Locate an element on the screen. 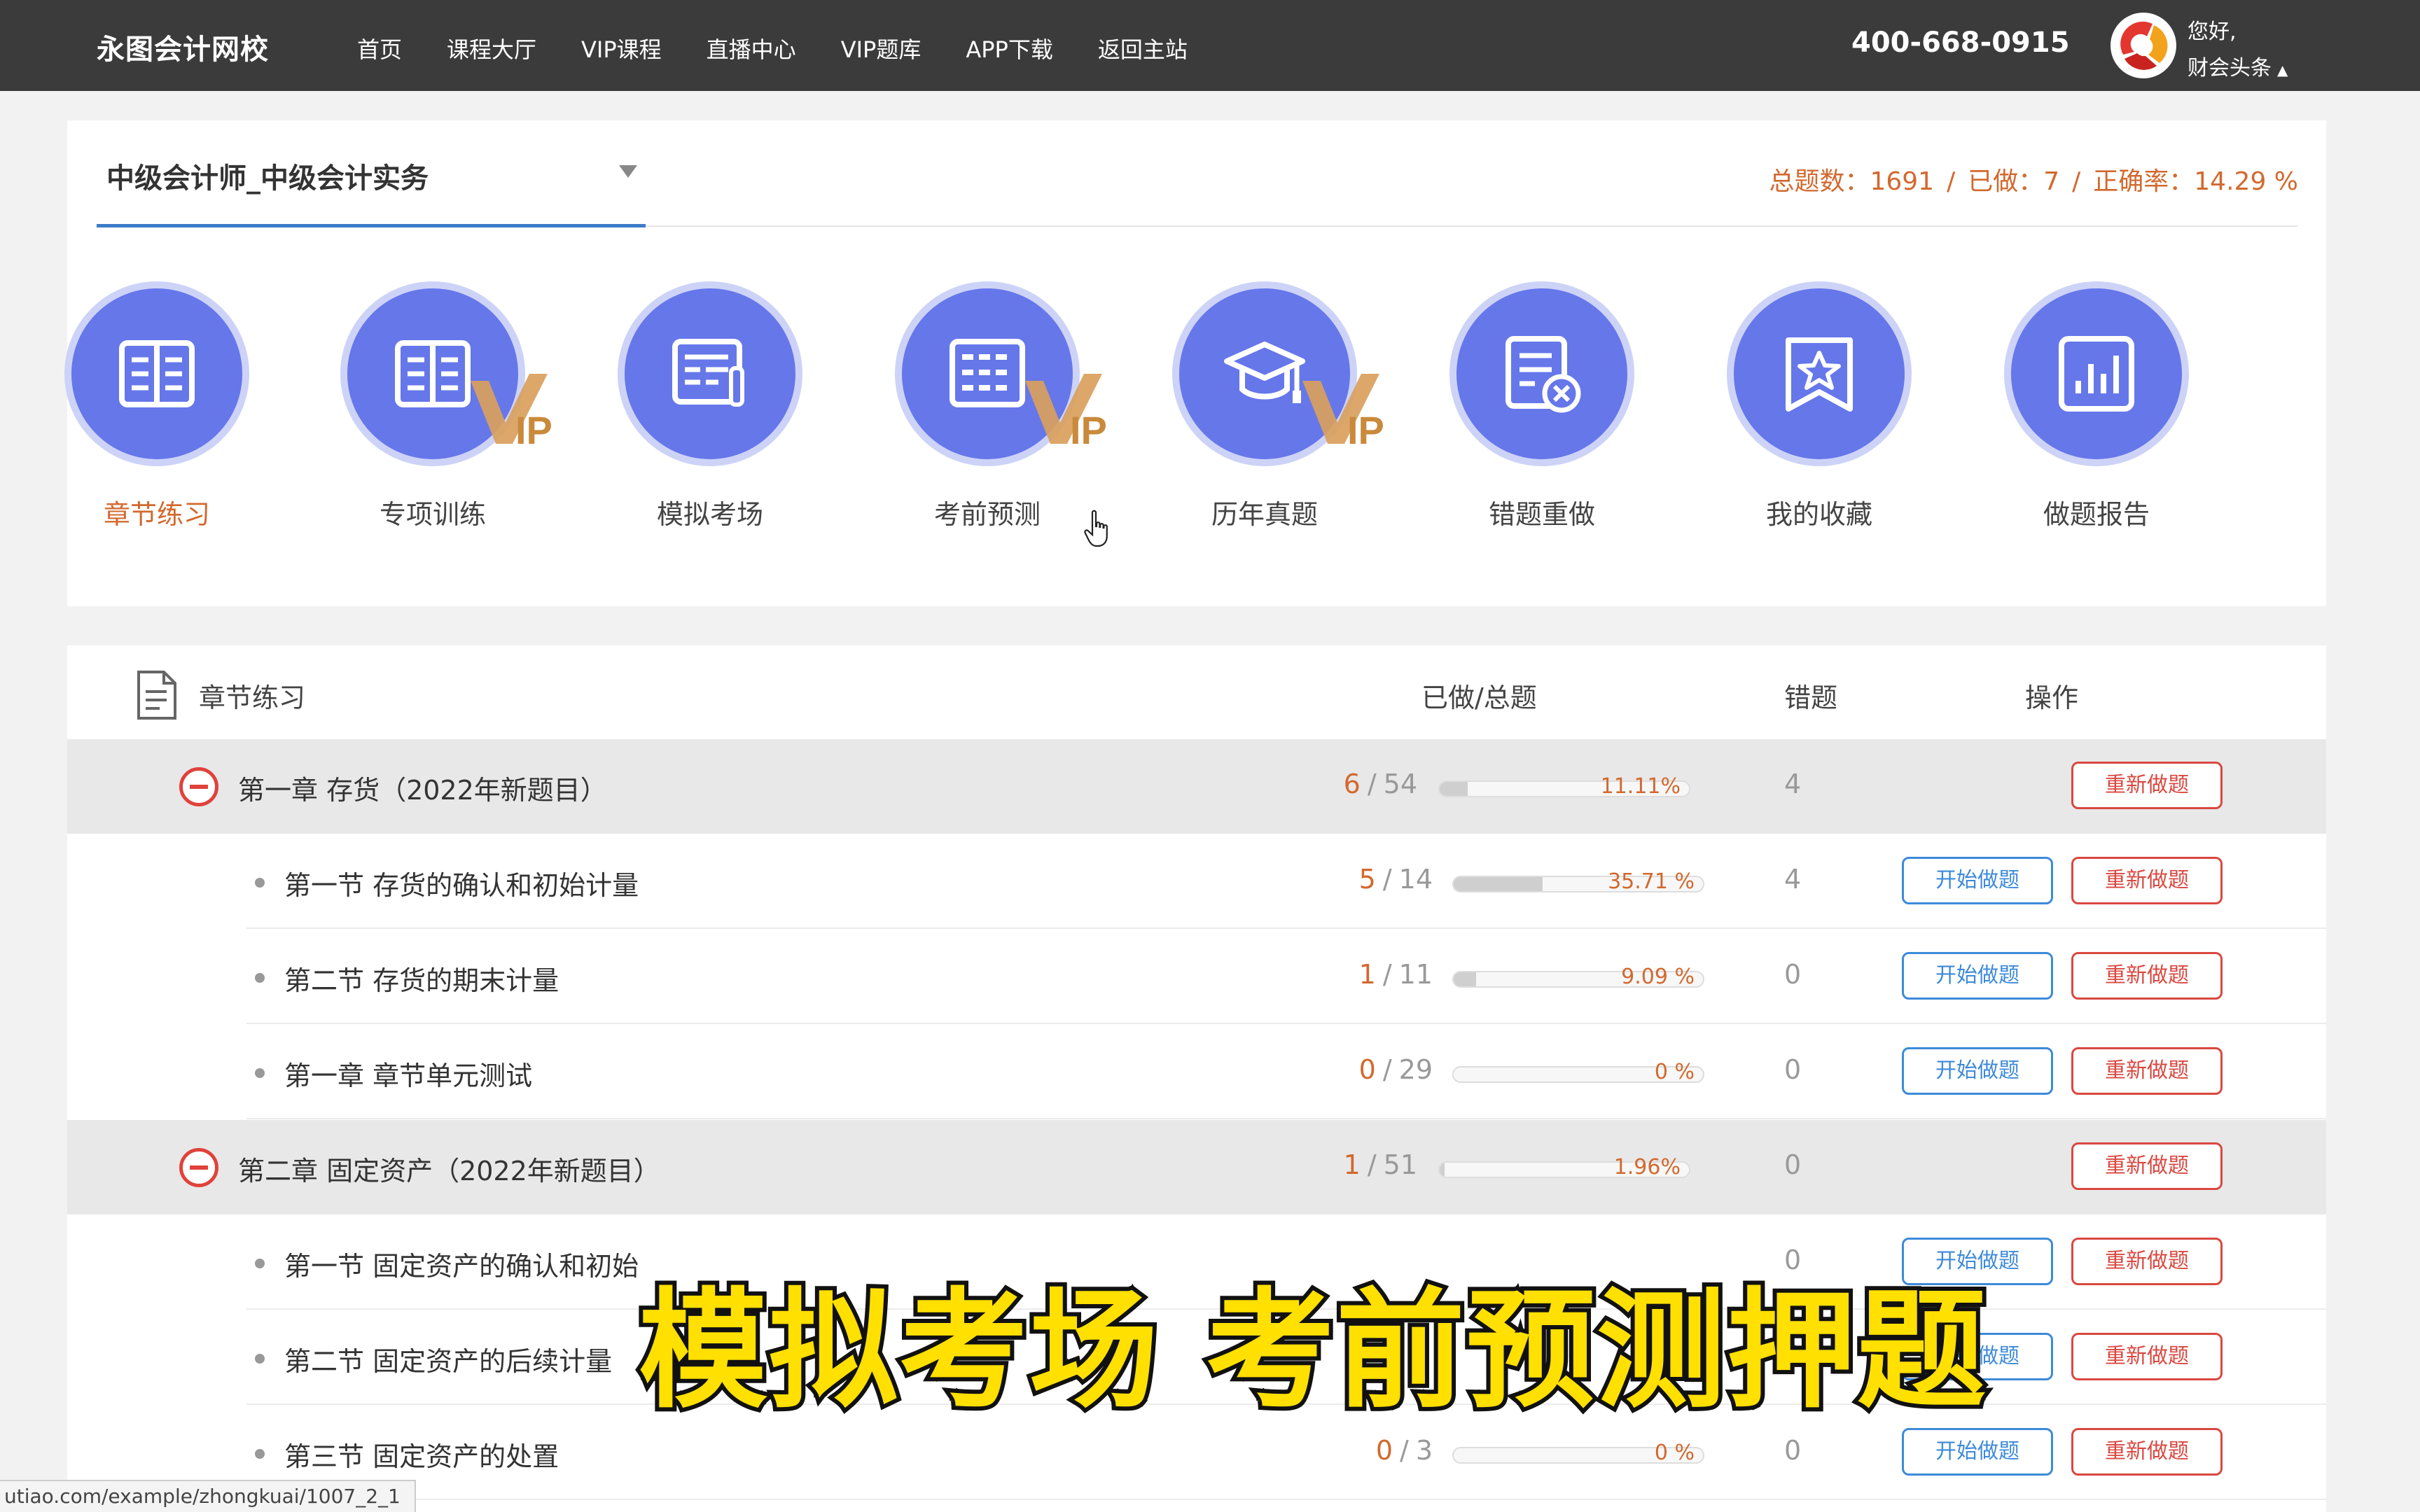 The image size is (2420, 1512). feature-5: 错题重做 is located at coordinates (1541, 405).